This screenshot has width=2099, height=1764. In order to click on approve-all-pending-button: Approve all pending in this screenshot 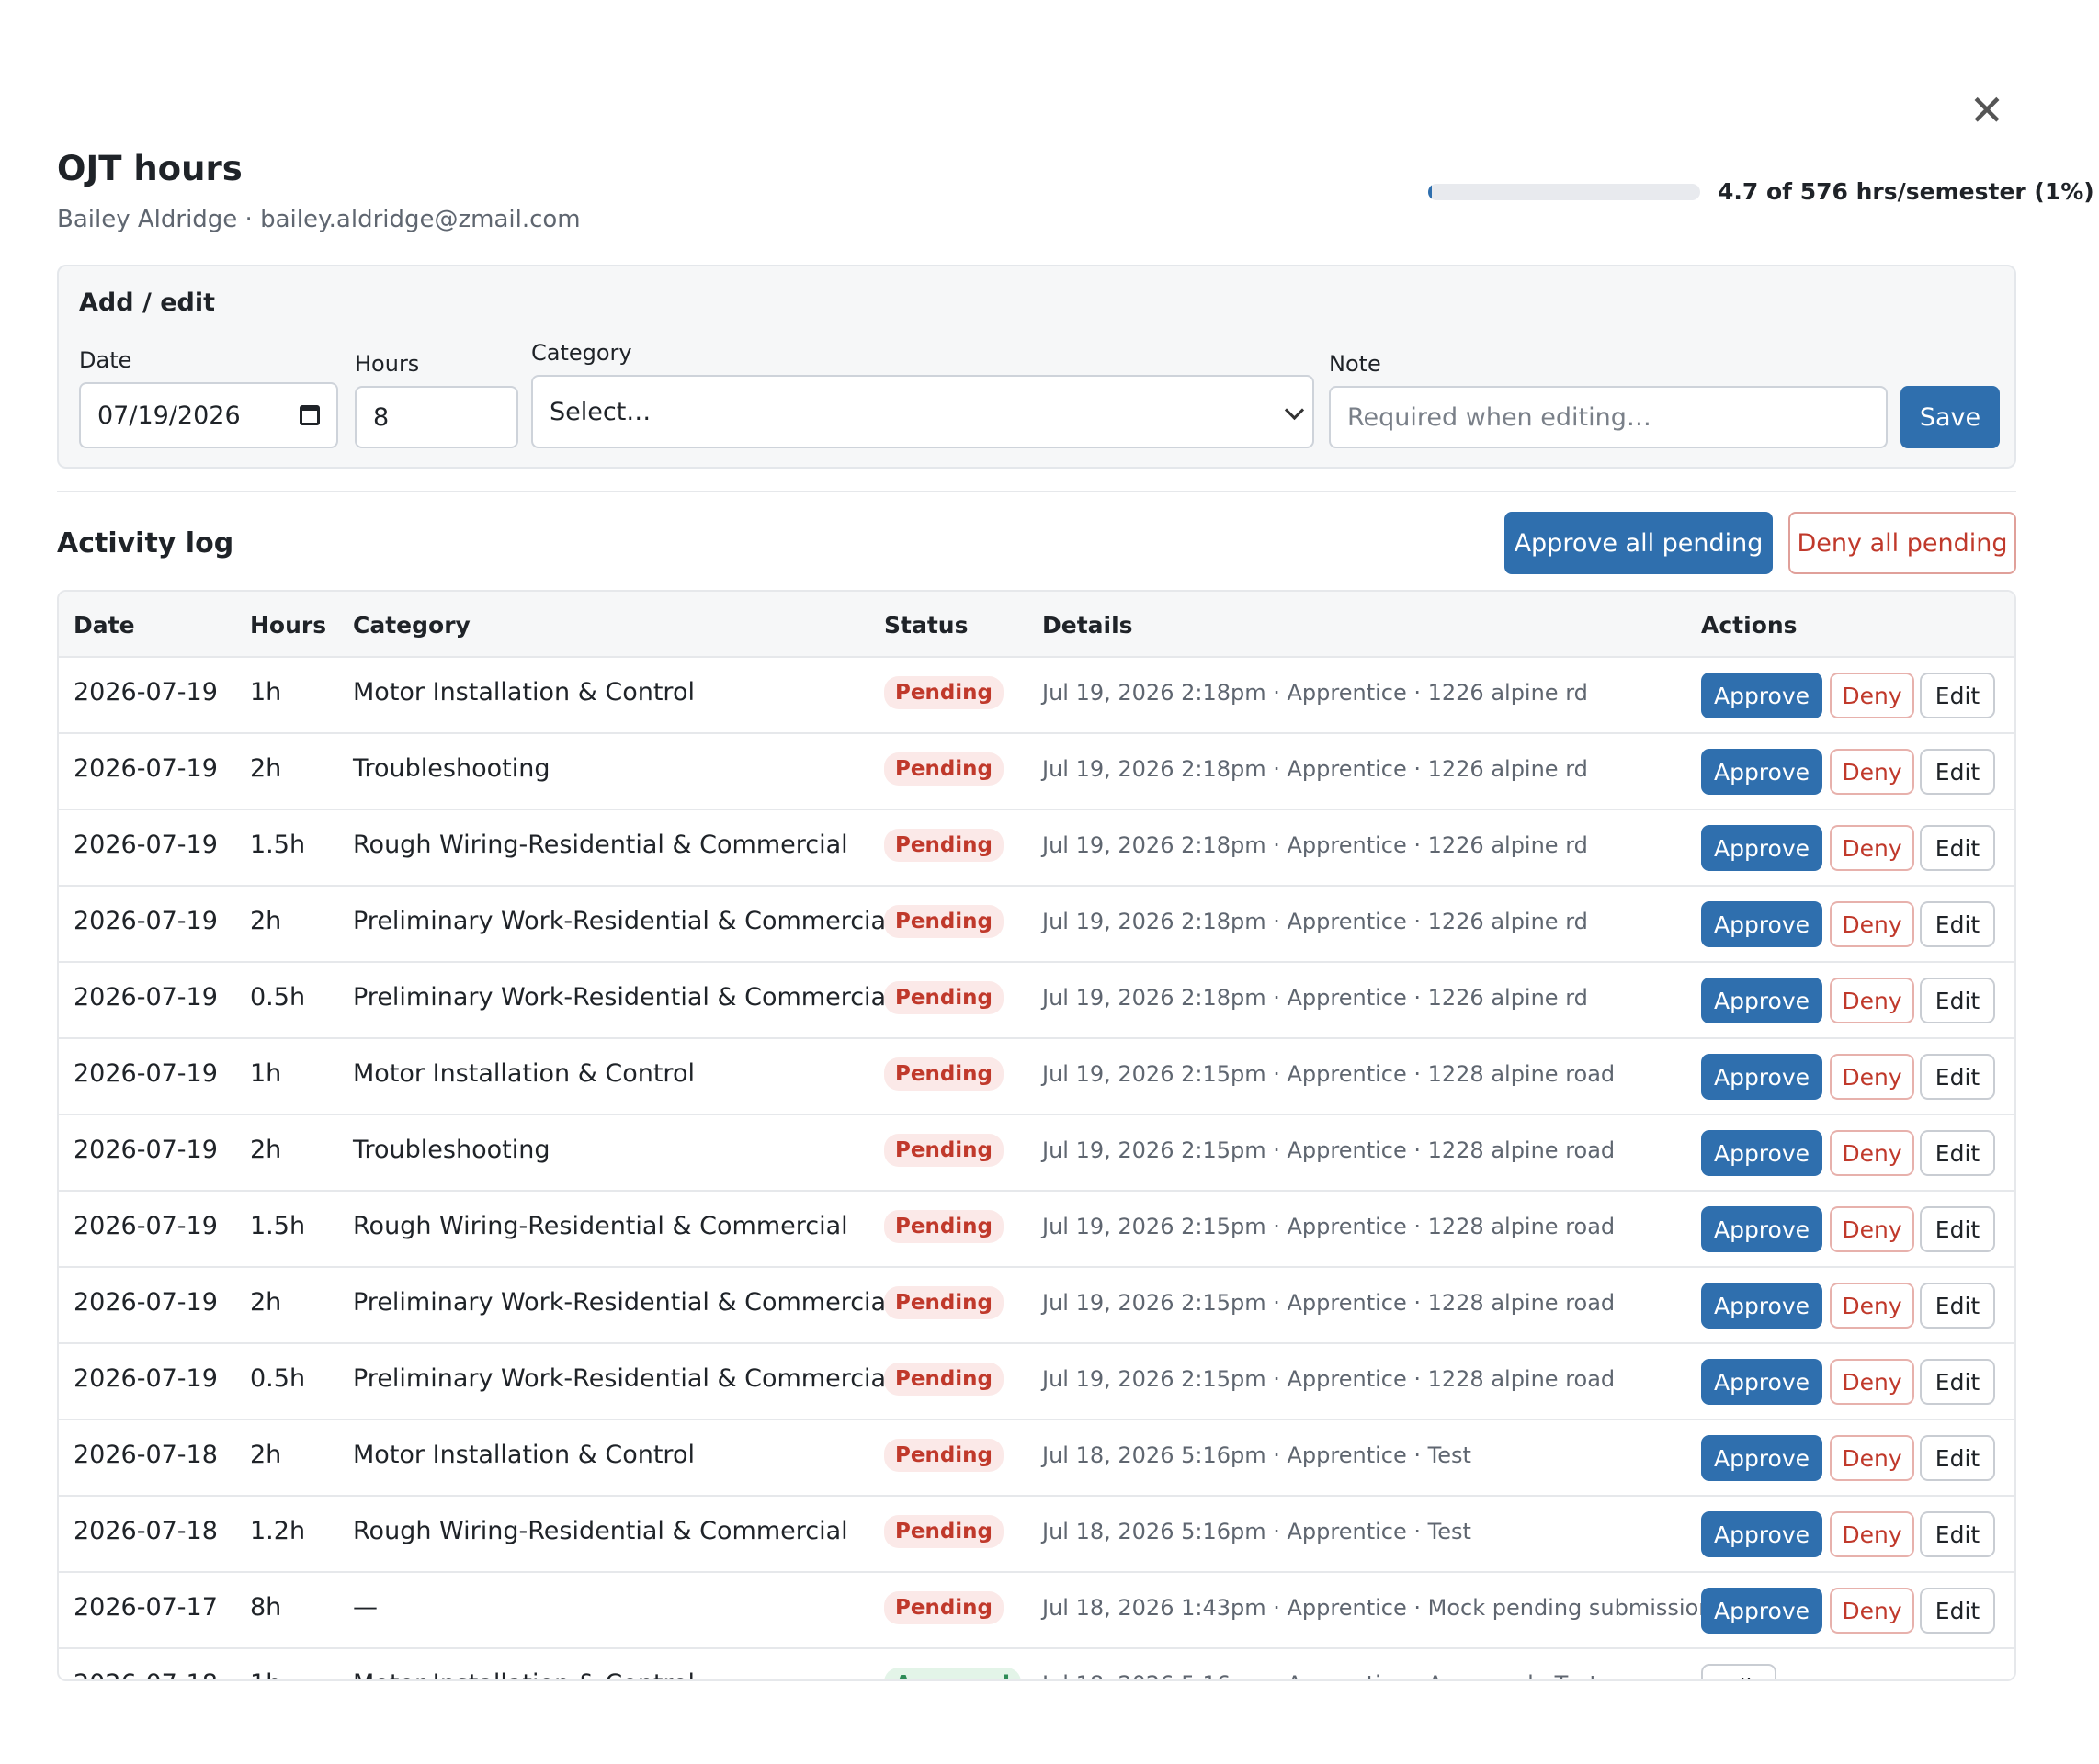, I will do `click(1639, 543)`.